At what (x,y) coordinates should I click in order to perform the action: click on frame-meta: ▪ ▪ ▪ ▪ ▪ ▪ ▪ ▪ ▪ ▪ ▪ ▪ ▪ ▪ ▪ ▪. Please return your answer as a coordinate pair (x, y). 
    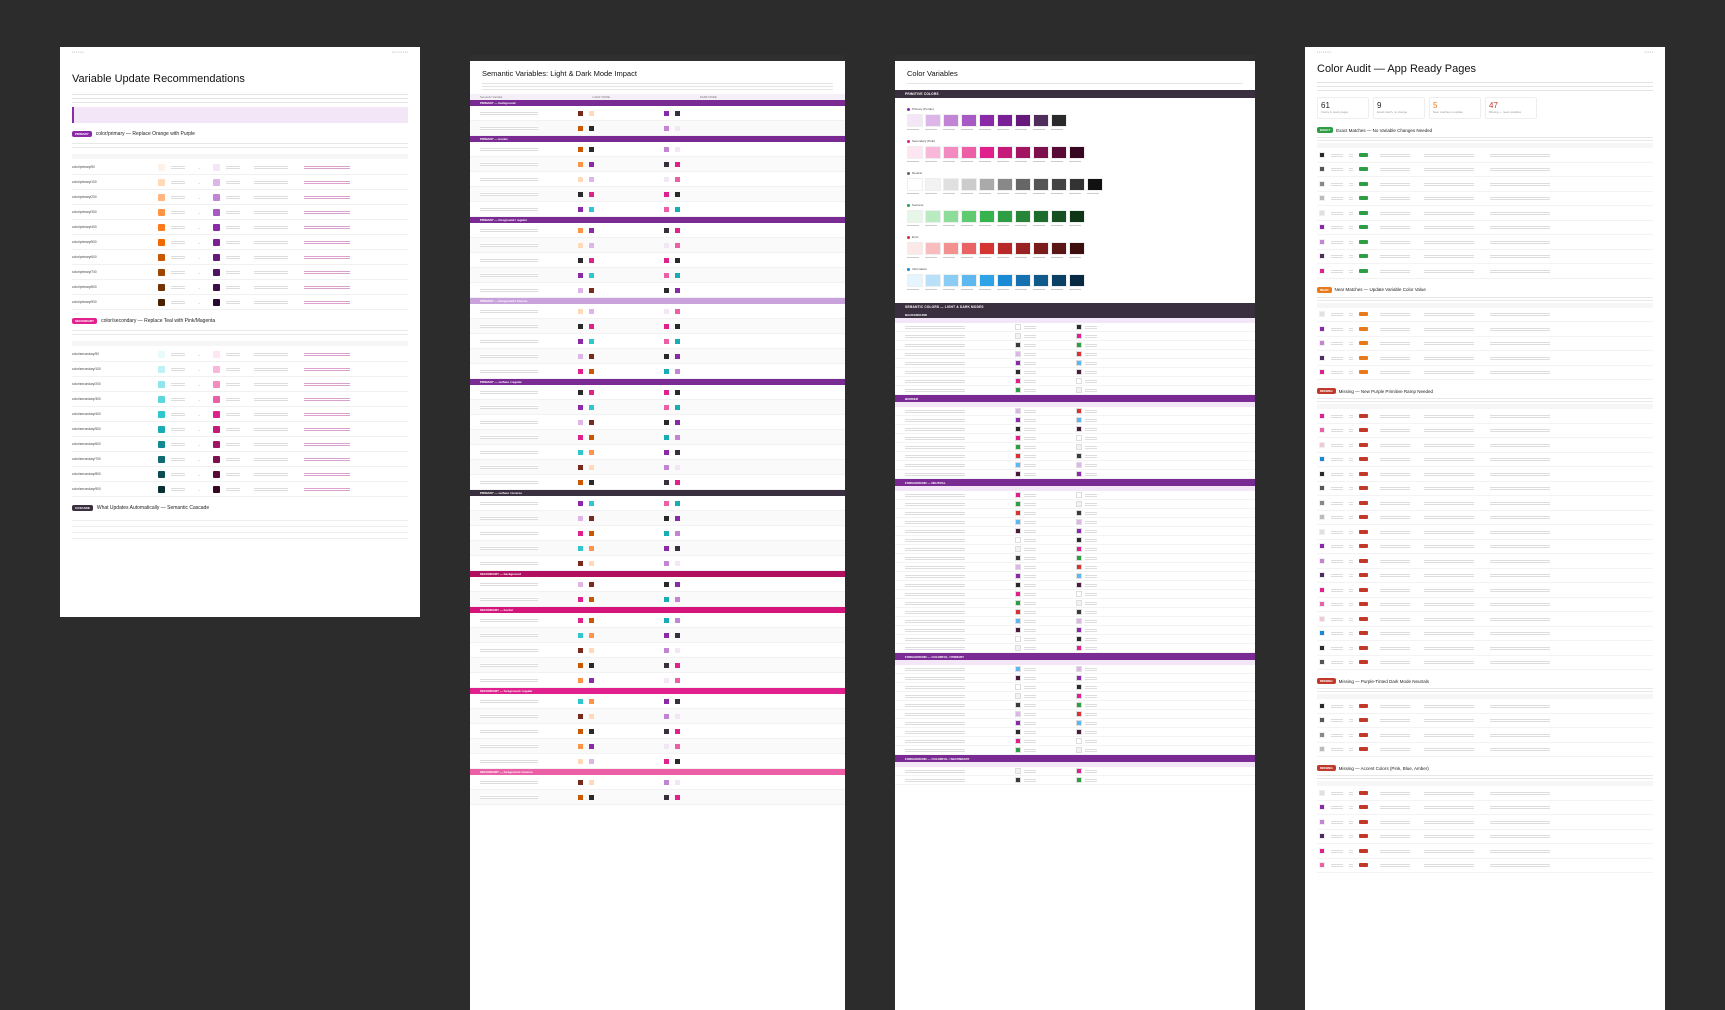
    Looking at the image, I should click on (240, 52).